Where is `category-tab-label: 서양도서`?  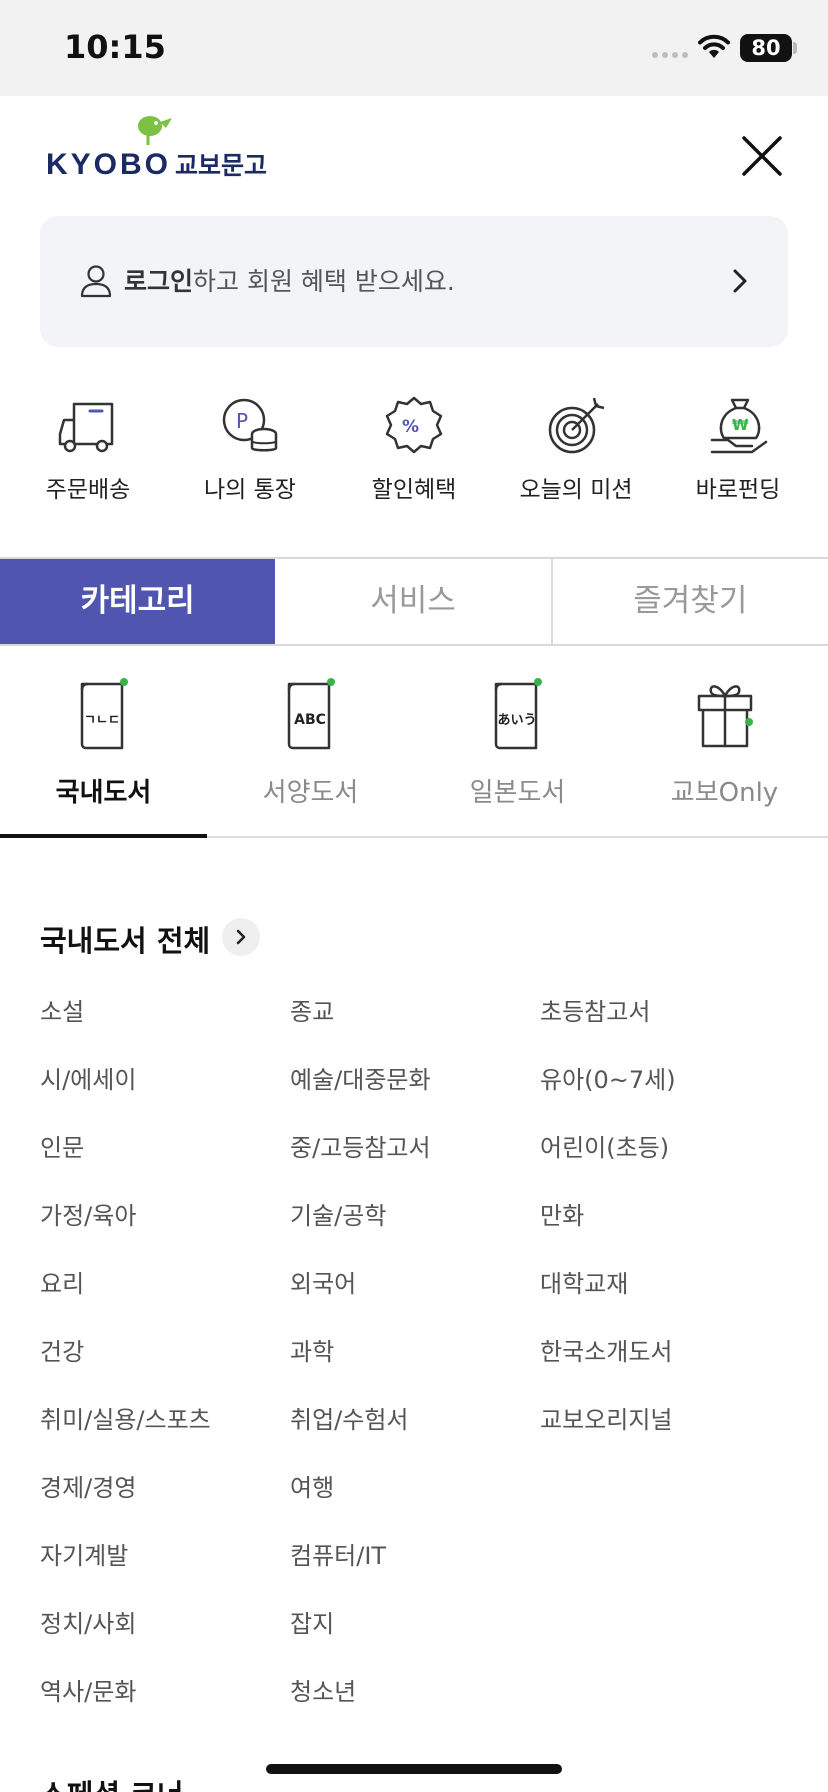
category-tab-label: 서양도서 is located at coordinates (310, 793).